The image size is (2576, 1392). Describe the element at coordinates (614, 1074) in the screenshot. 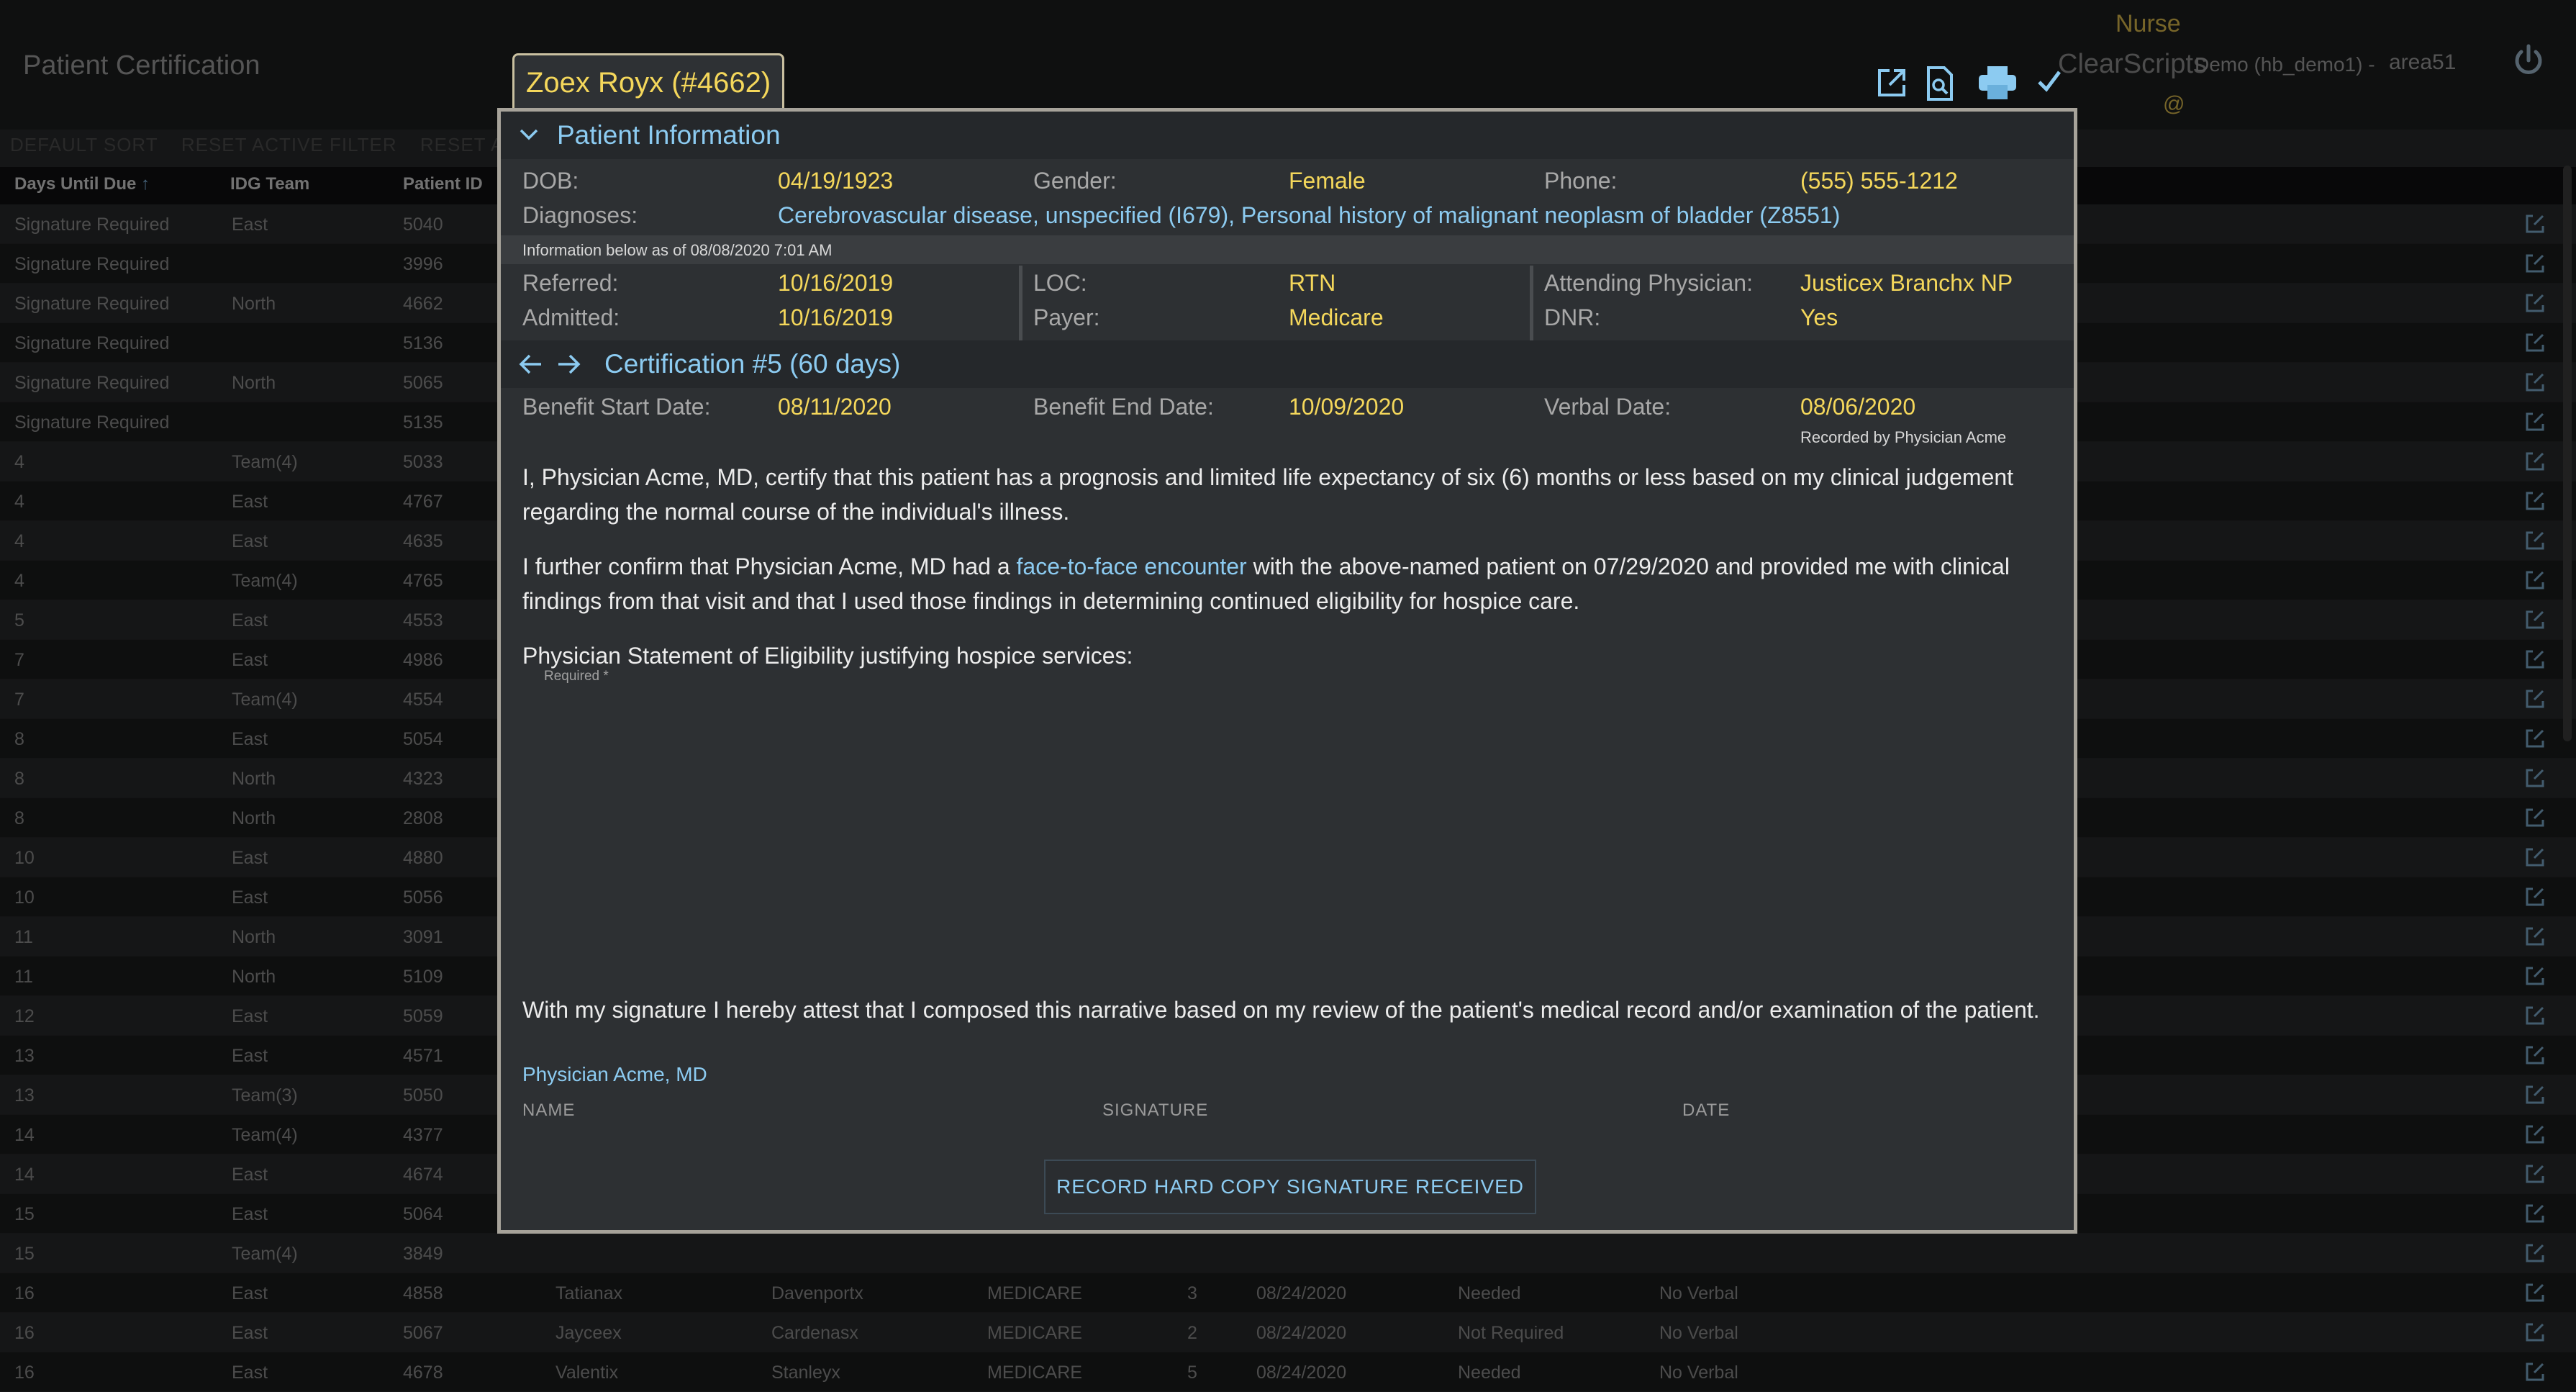

I see `physician-name: Physician Acme, MD` at that location.